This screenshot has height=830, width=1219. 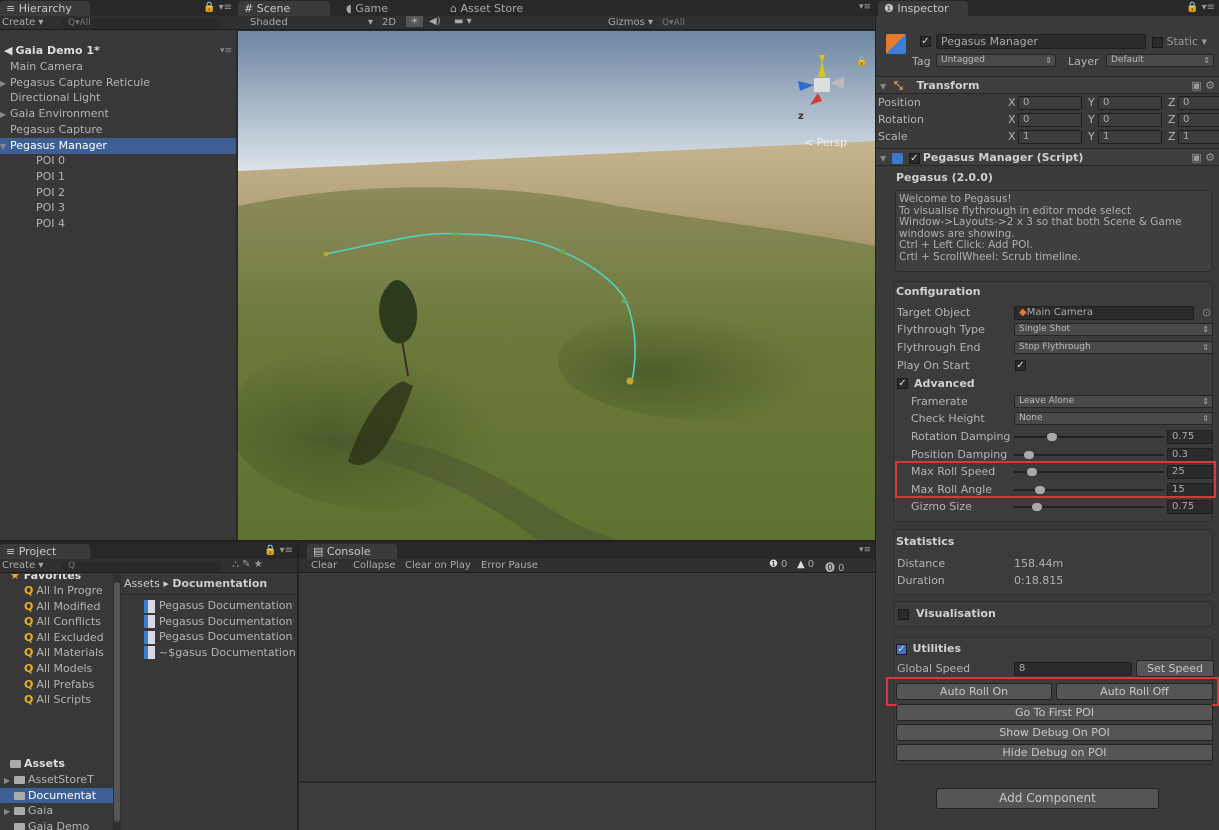 I want to click on scene-orientation-gizmo, so click(x=822, y=83).